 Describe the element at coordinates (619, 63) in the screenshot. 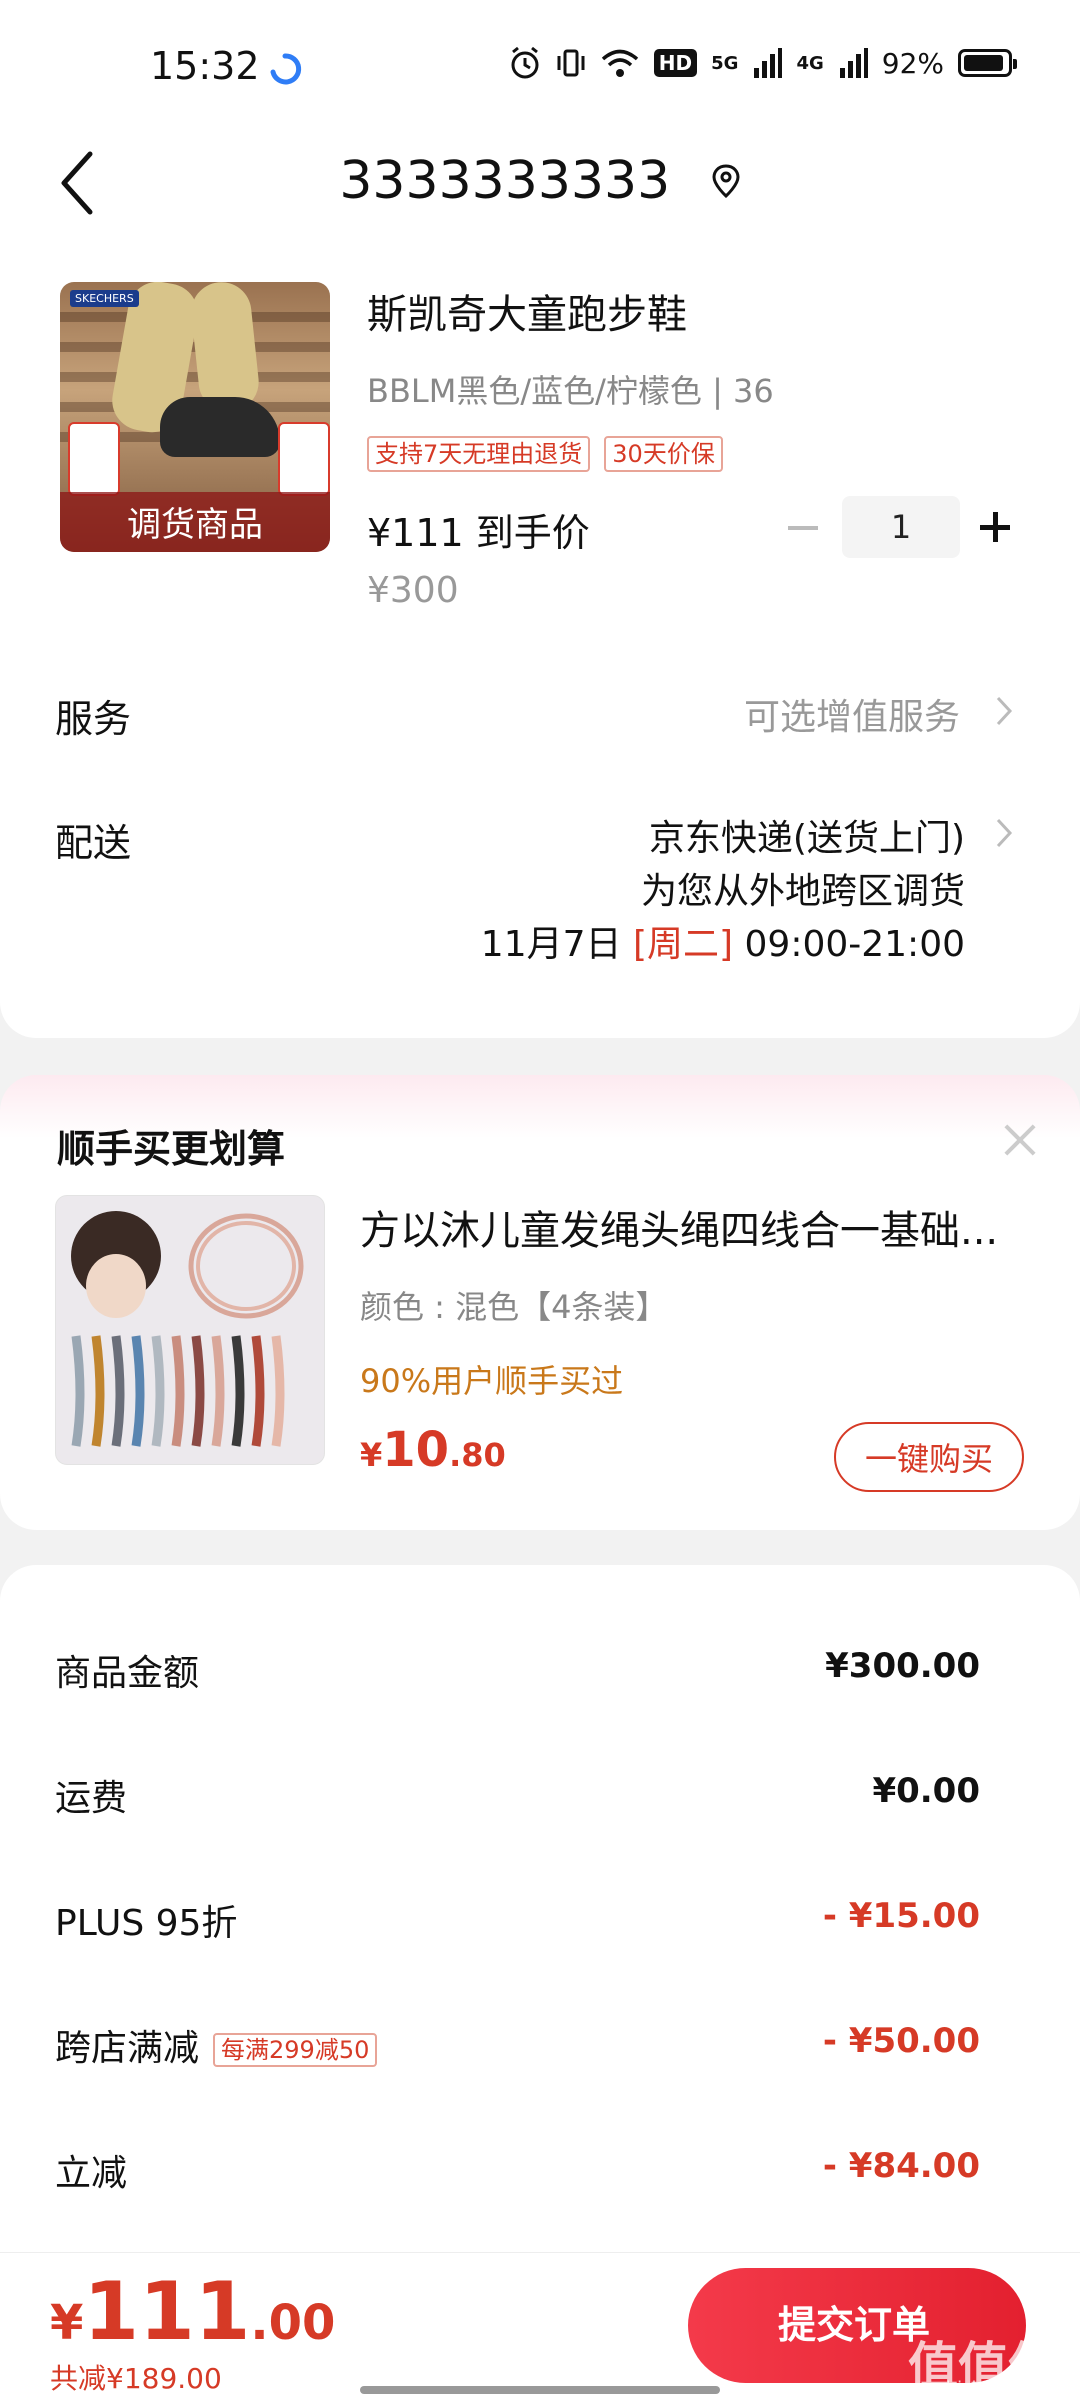

I see `wifi-icon` at that location.